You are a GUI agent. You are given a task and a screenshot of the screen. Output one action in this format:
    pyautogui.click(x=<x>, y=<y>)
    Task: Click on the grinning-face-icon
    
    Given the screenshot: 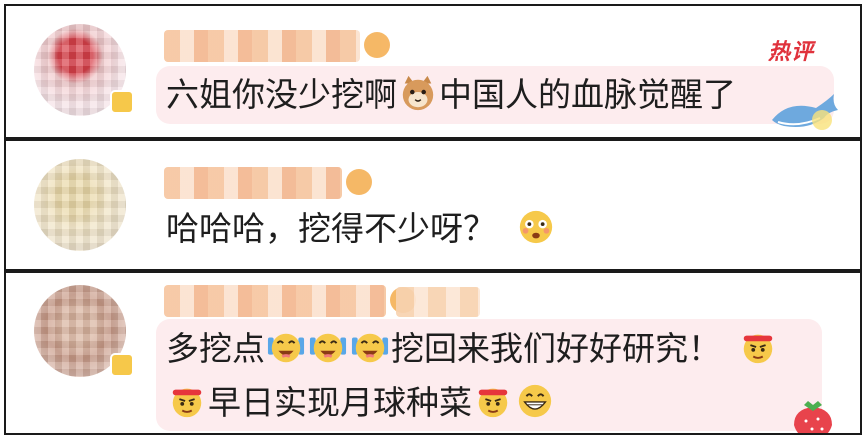 What is the action you would take?
    pyautogui.click(x=535, y=401)
    